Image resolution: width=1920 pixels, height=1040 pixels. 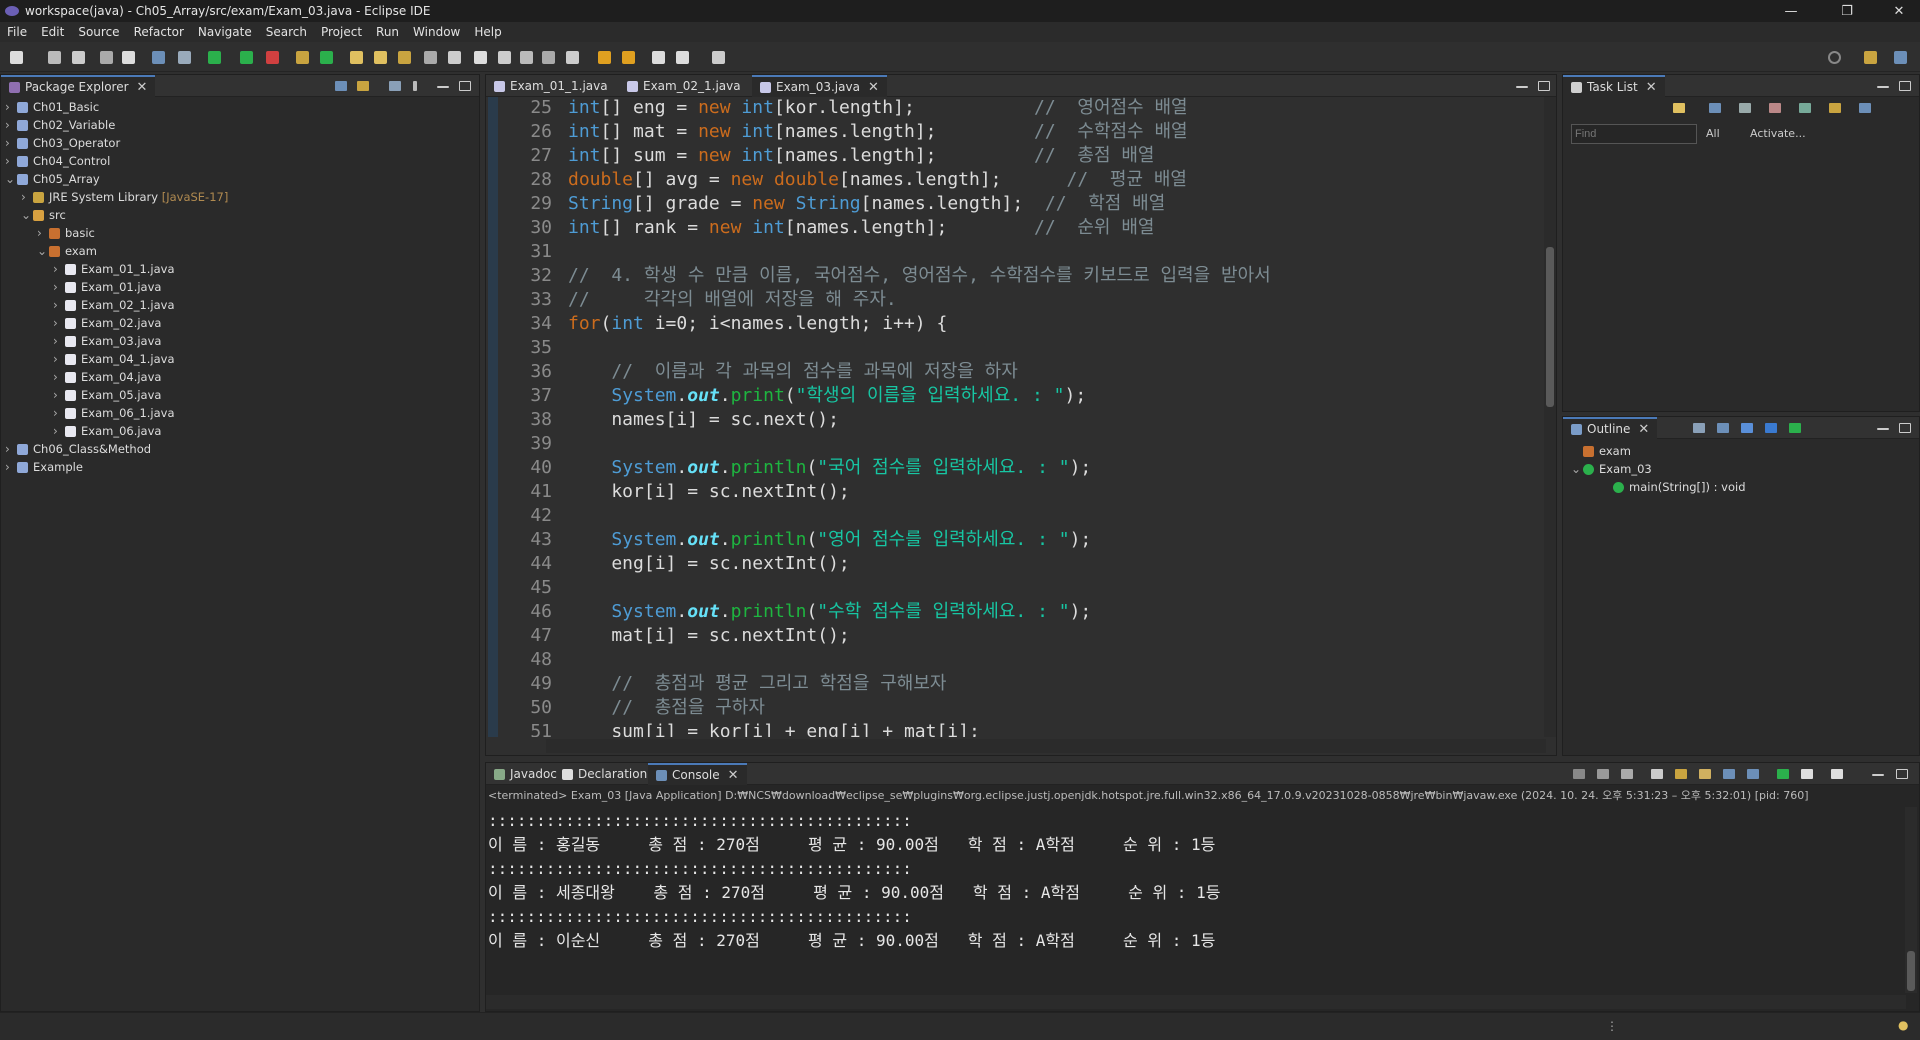 What do you see at coordinates (107, 431) in the screenshot?
I see `tree-item: › Exam_06.java` at bounding box center [107, 431].